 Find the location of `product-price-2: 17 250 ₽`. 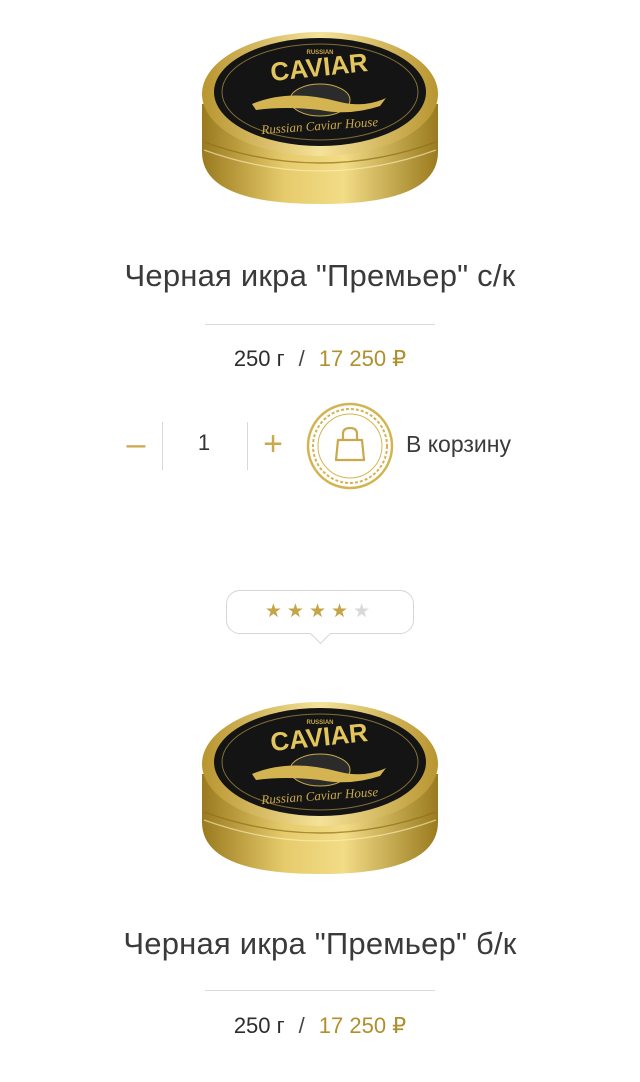

product-price-2: 17 250 ₽ is located at coordinates (362, 1025).